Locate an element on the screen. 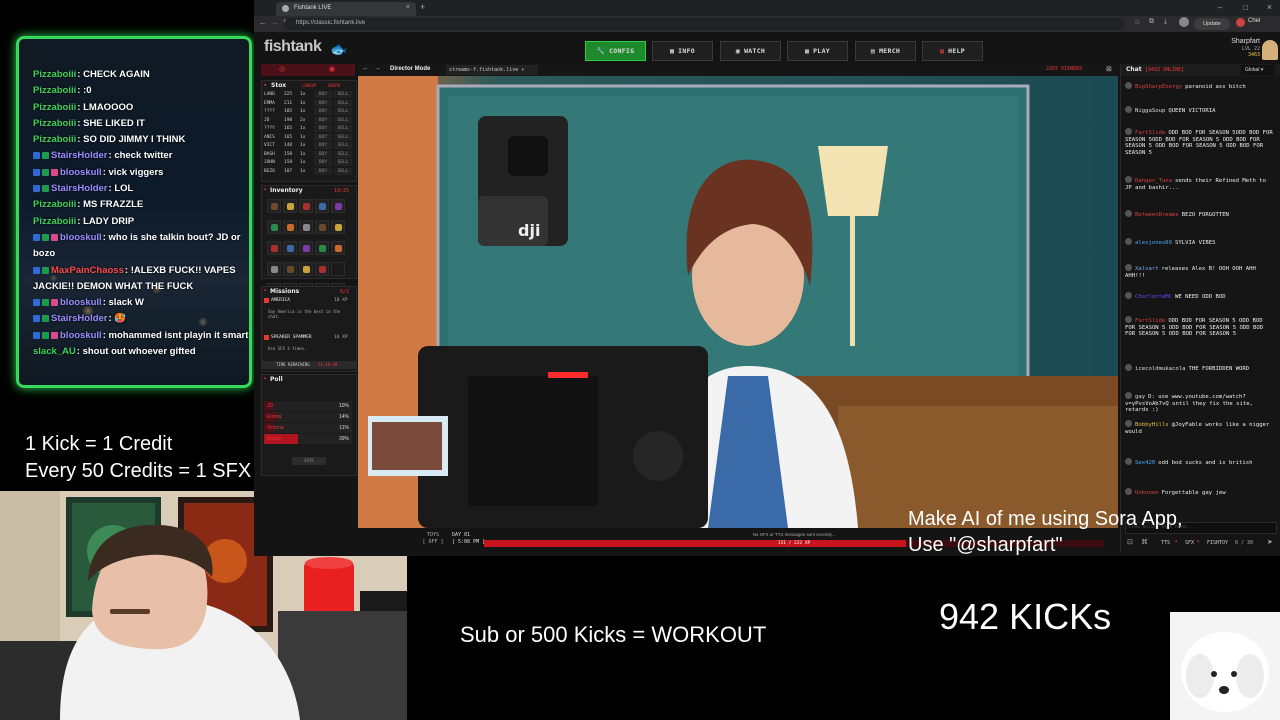 The height and width of the screenshot is (720, 1280). panel-tab-icon-2: ◉ is located at coordinates (332, 69).